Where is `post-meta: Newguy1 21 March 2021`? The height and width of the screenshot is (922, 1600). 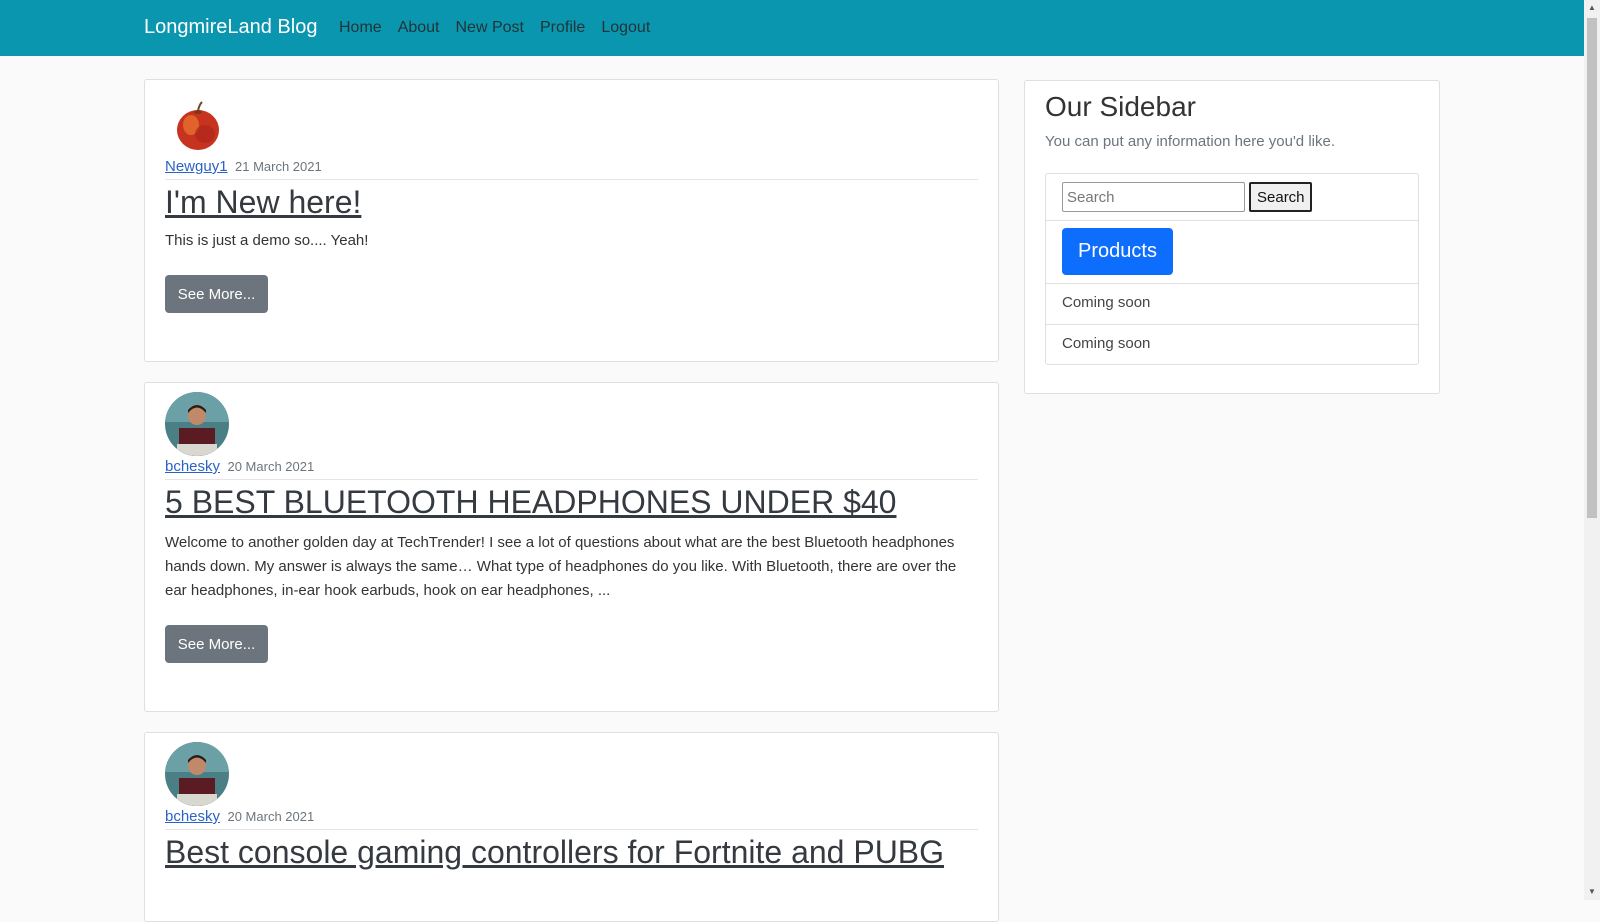 post-meta: Newguy1 21 March 2021 is located at coordinates (571, 169).